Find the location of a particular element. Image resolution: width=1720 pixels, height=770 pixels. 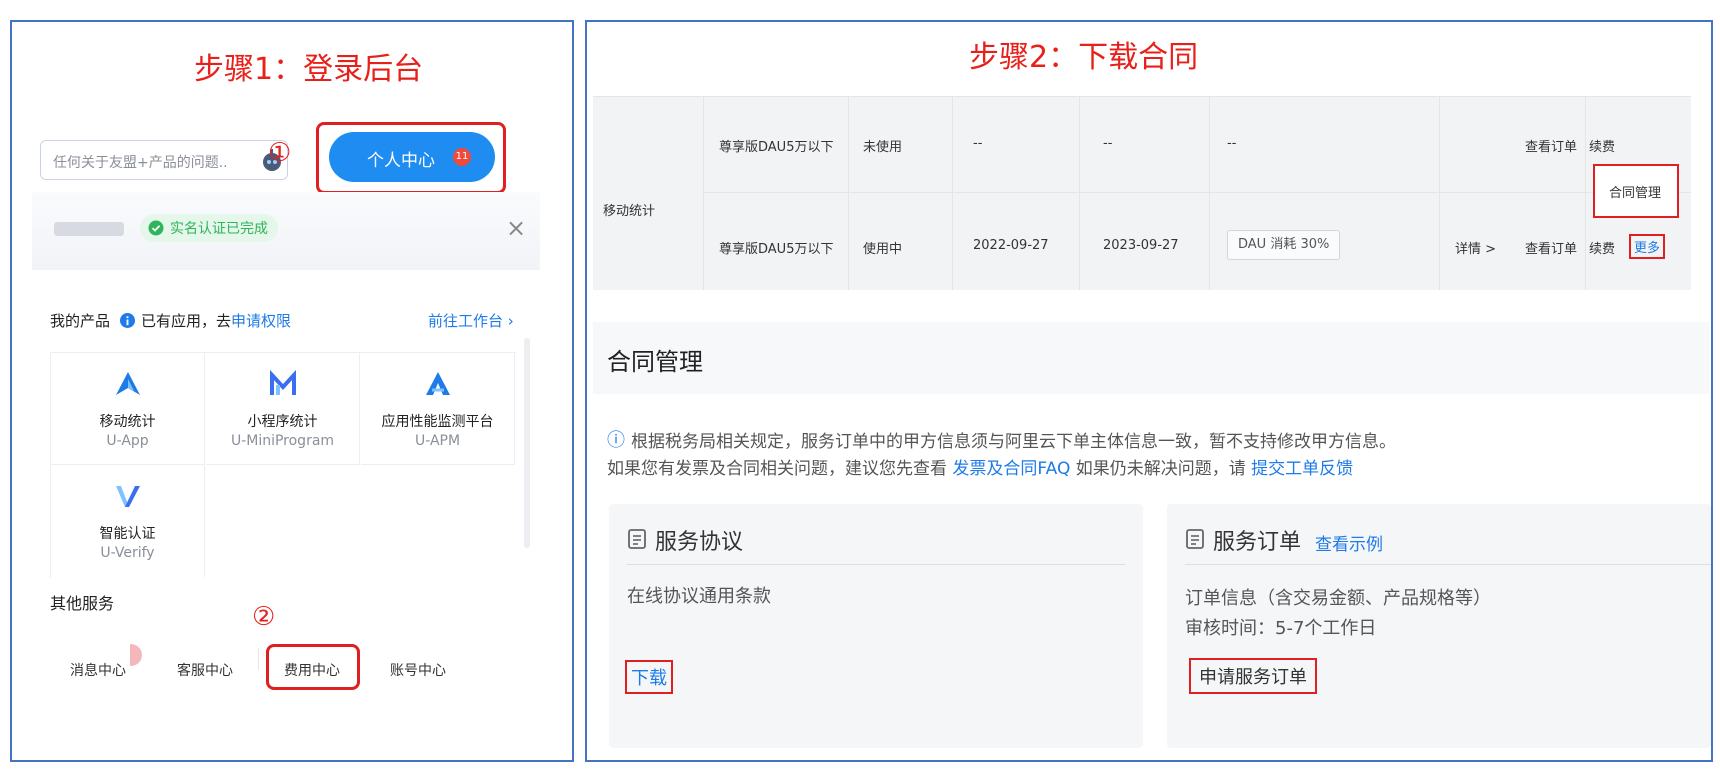

blurred-name is located at coordinates (89, 229).